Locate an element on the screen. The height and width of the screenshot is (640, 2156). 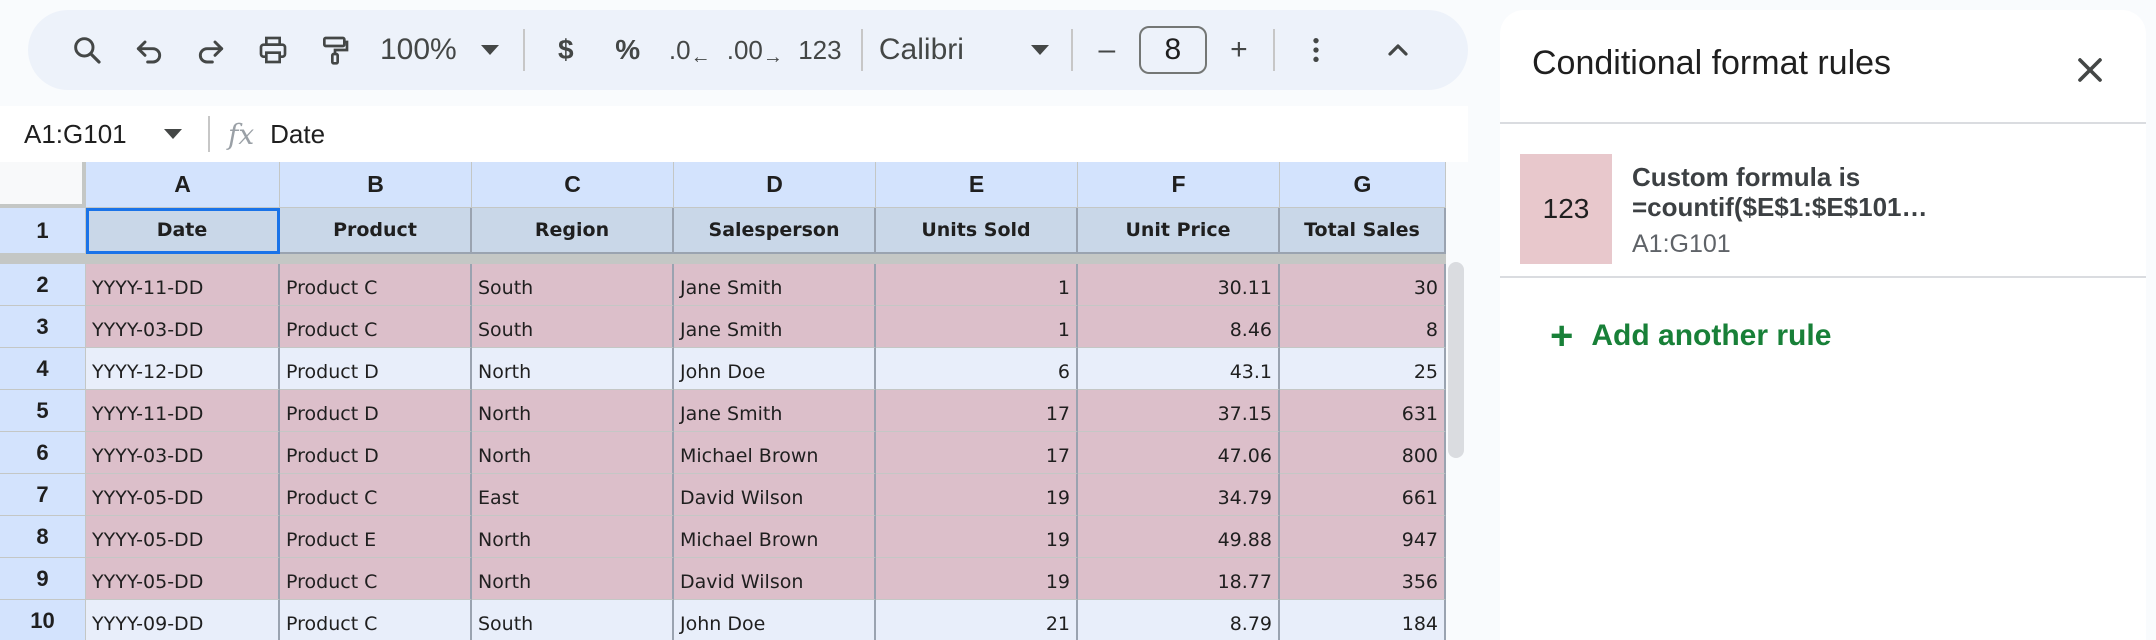
search-button is located at coordinates (87, 50).